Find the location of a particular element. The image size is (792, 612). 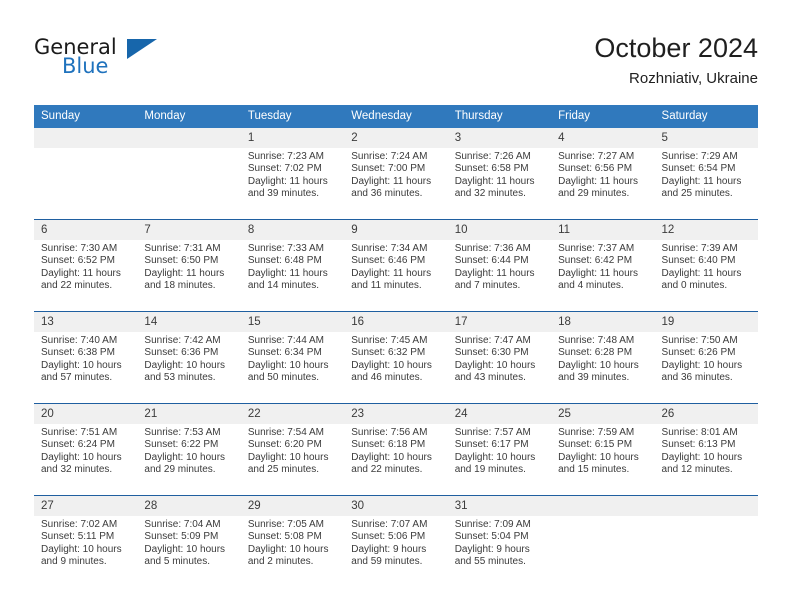

day-number: 22 is located at coordinates (292, 414).